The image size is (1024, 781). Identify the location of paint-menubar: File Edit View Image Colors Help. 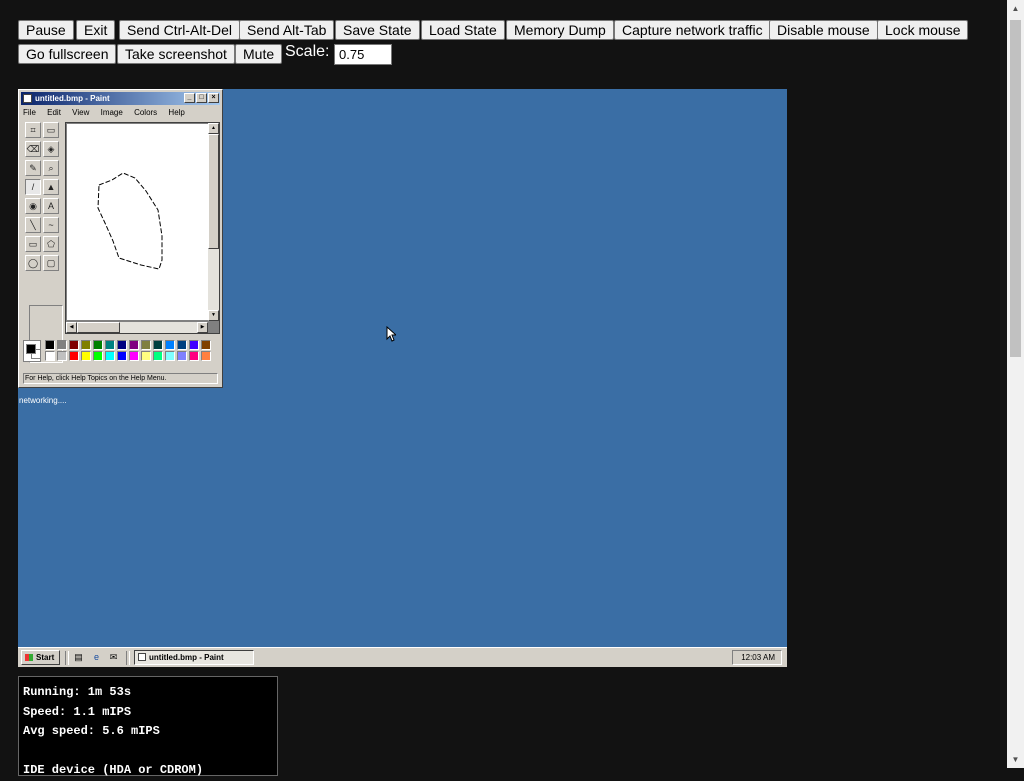
(108, 112).